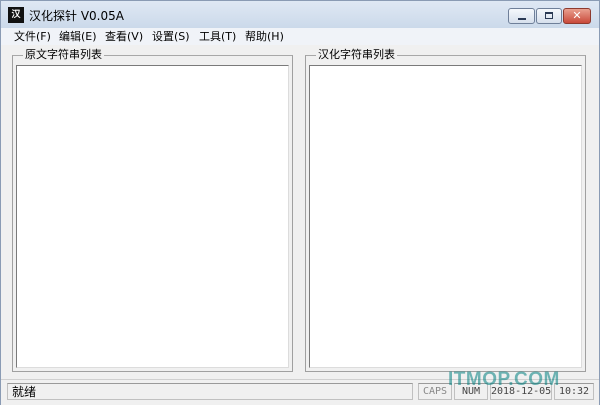  What do you see at coordinates (504, 379) in the screenshot?
I see `site-watermark: ITMOP.COM` at bounding box center [504, 379].